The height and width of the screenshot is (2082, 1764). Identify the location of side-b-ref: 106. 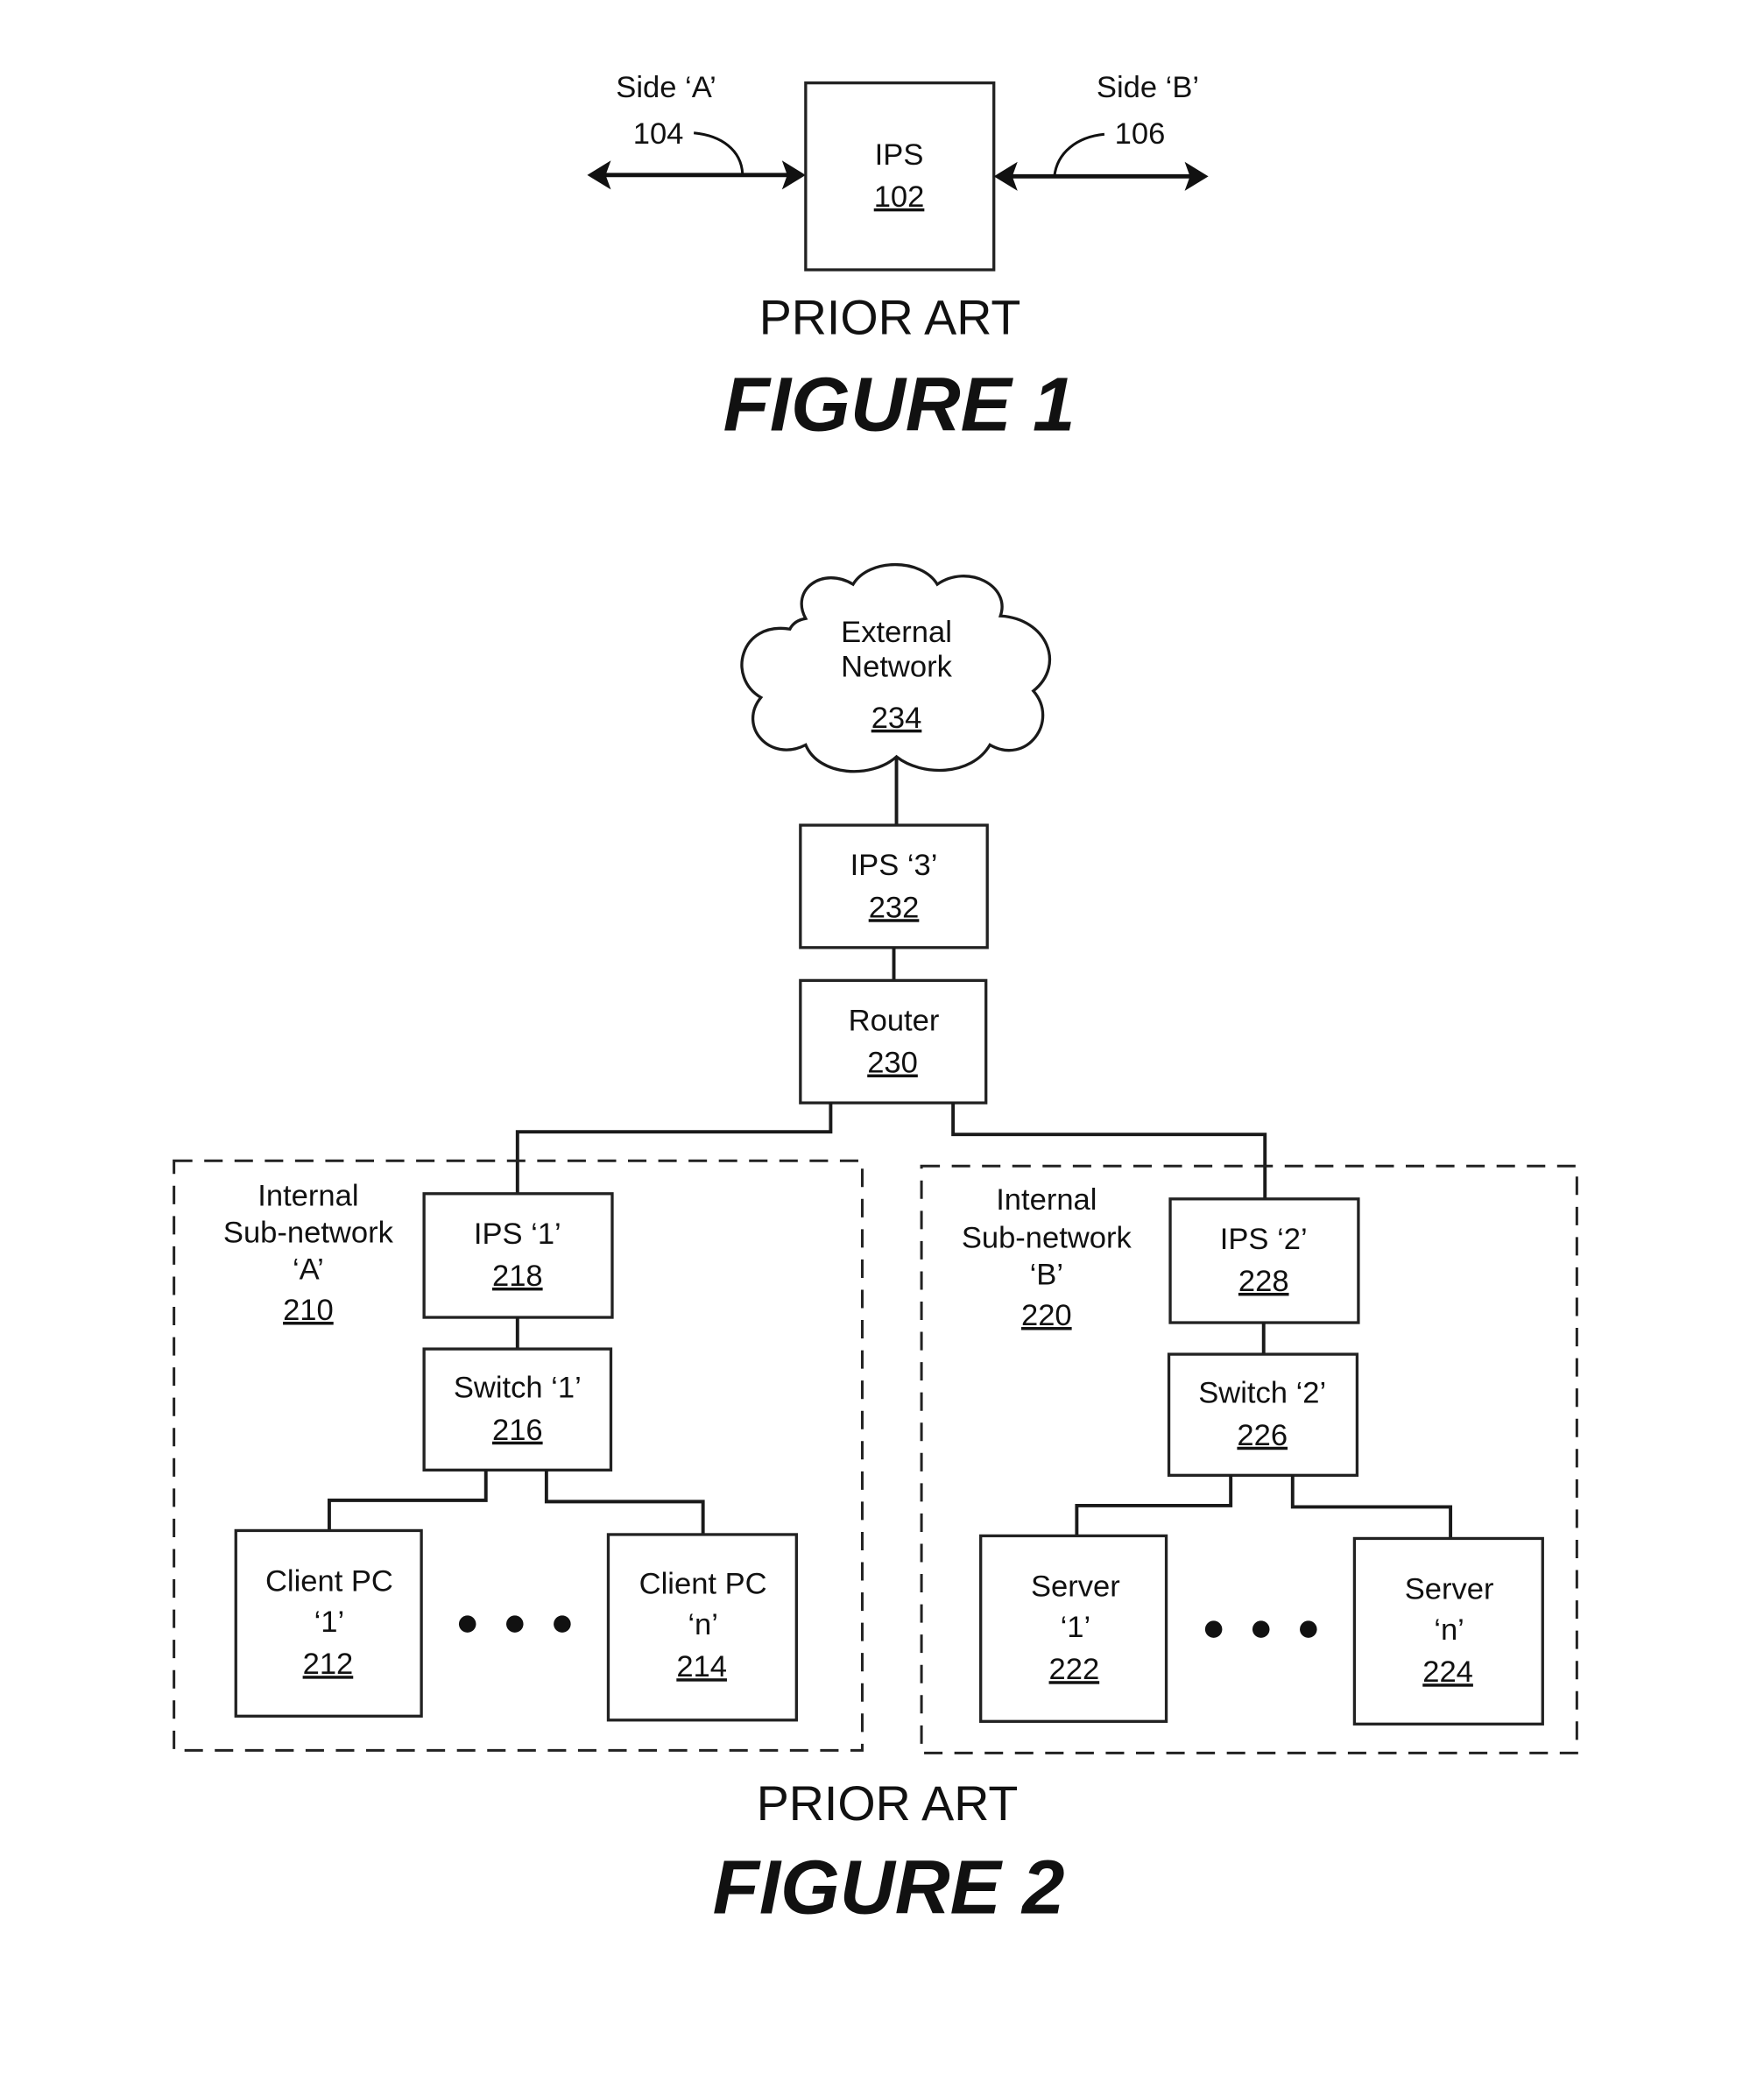
(1140, 134).